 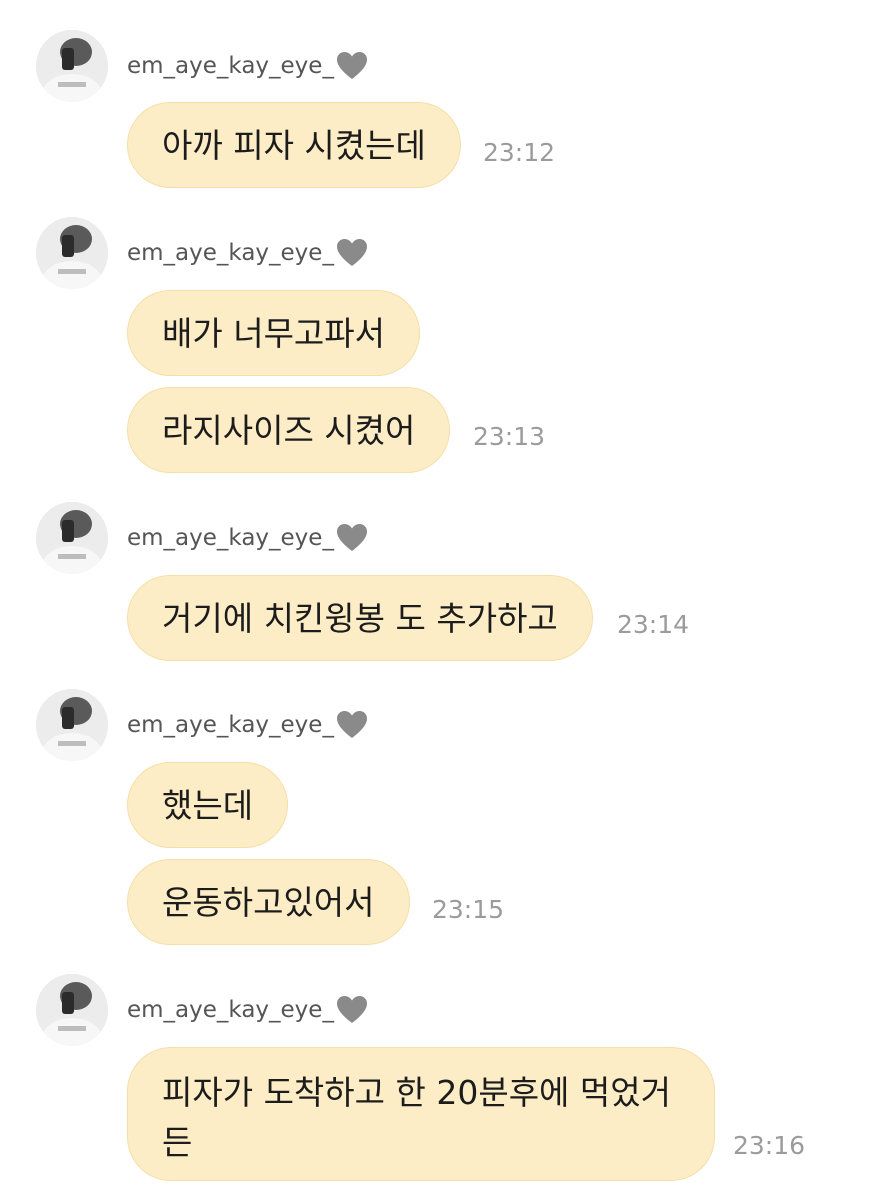 What do you see at coordinates (268, 902) in the screenshot?
I see `message-bubble: 운동하고있어서` at bounding box center [268, 902].